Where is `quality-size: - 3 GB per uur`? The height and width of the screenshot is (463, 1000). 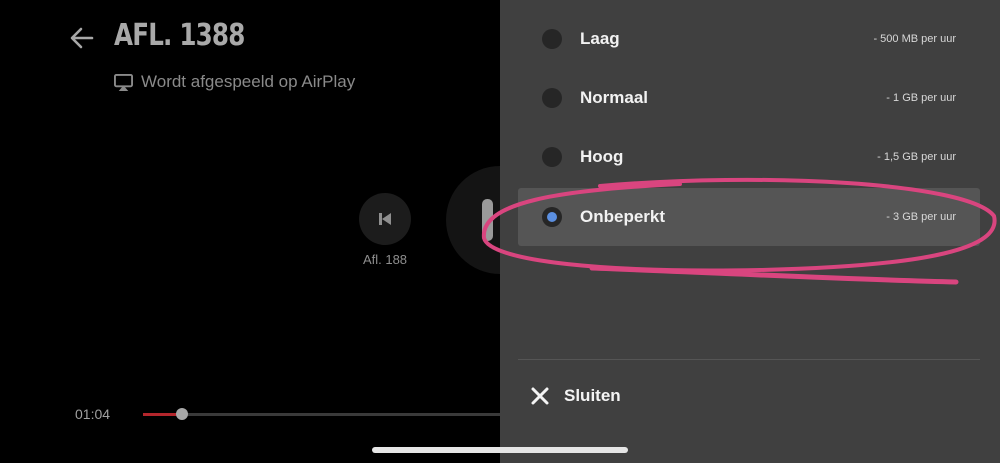
quality-size: - 3 GB per uur is located at coordinates (921, 217).